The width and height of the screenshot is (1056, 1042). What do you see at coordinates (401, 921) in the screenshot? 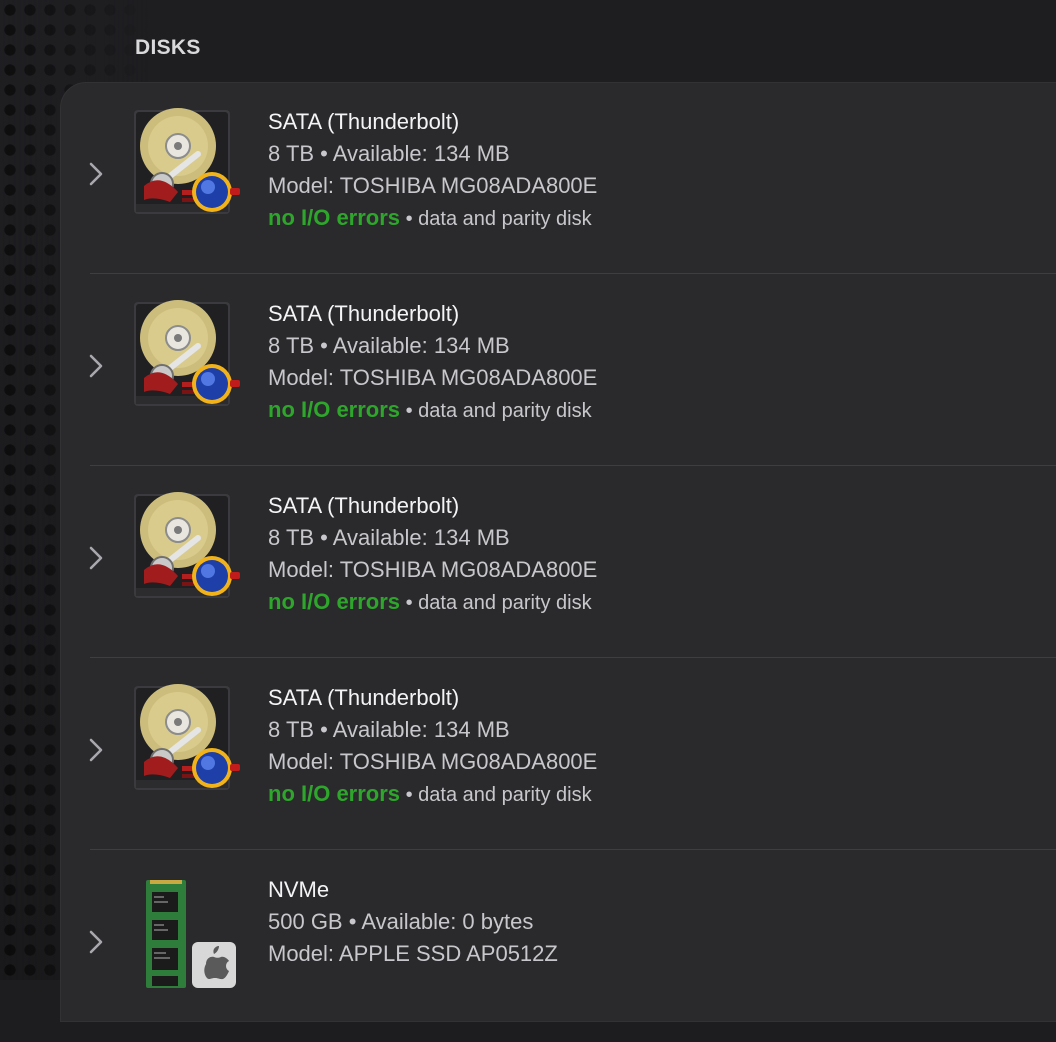
I see `disk-capacity: 500 GB • Available: 0 bytes` at bounding box center [401, 921].